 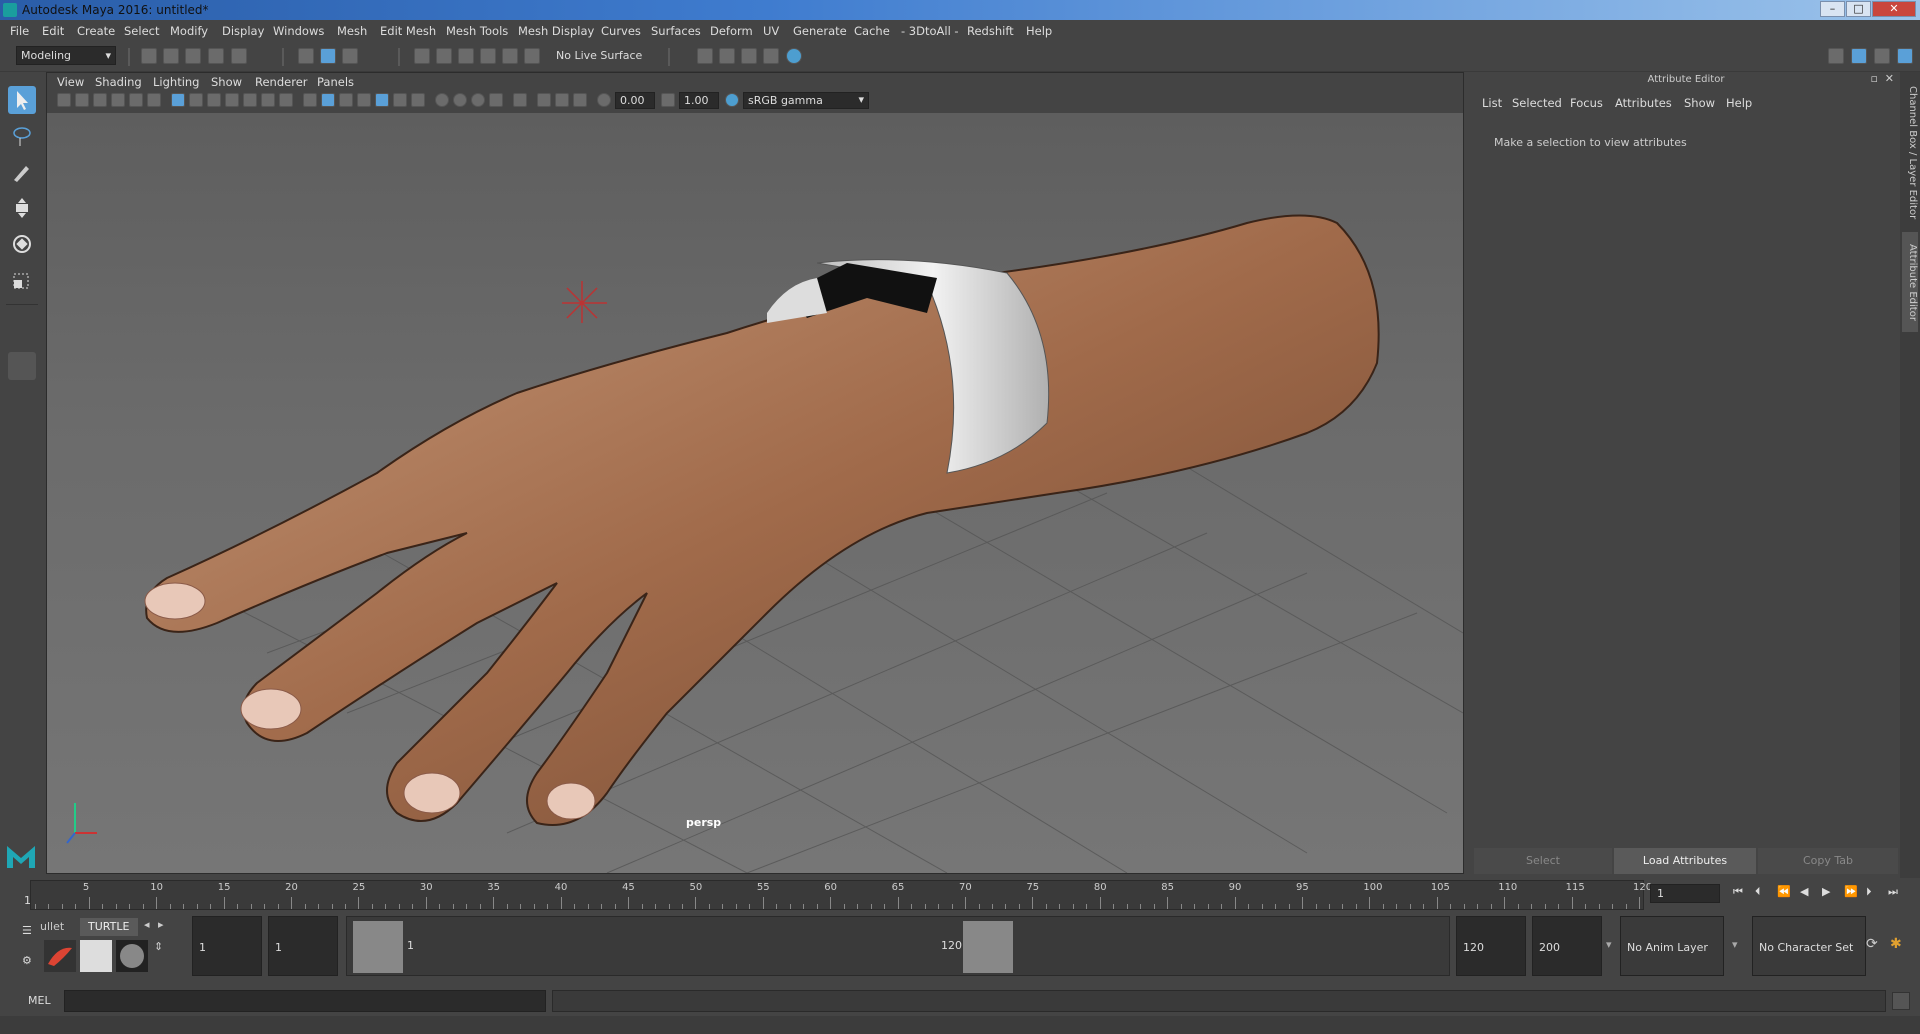 What do you see at coordinates (1567, 946) in the screenshot?
I see `end-time-field: 200` at bounding box center [1567, 946].